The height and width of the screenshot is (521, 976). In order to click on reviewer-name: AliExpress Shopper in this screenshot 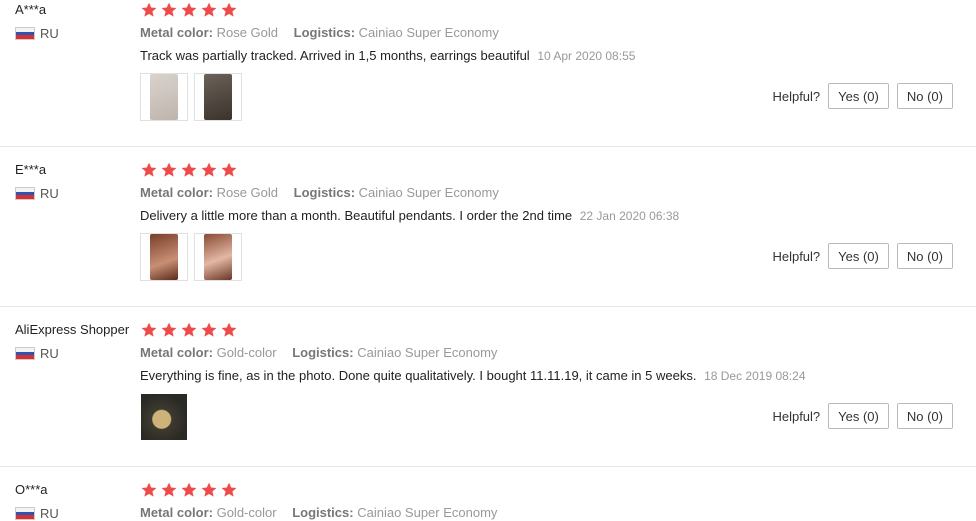, I will do `click(72, 329)`.